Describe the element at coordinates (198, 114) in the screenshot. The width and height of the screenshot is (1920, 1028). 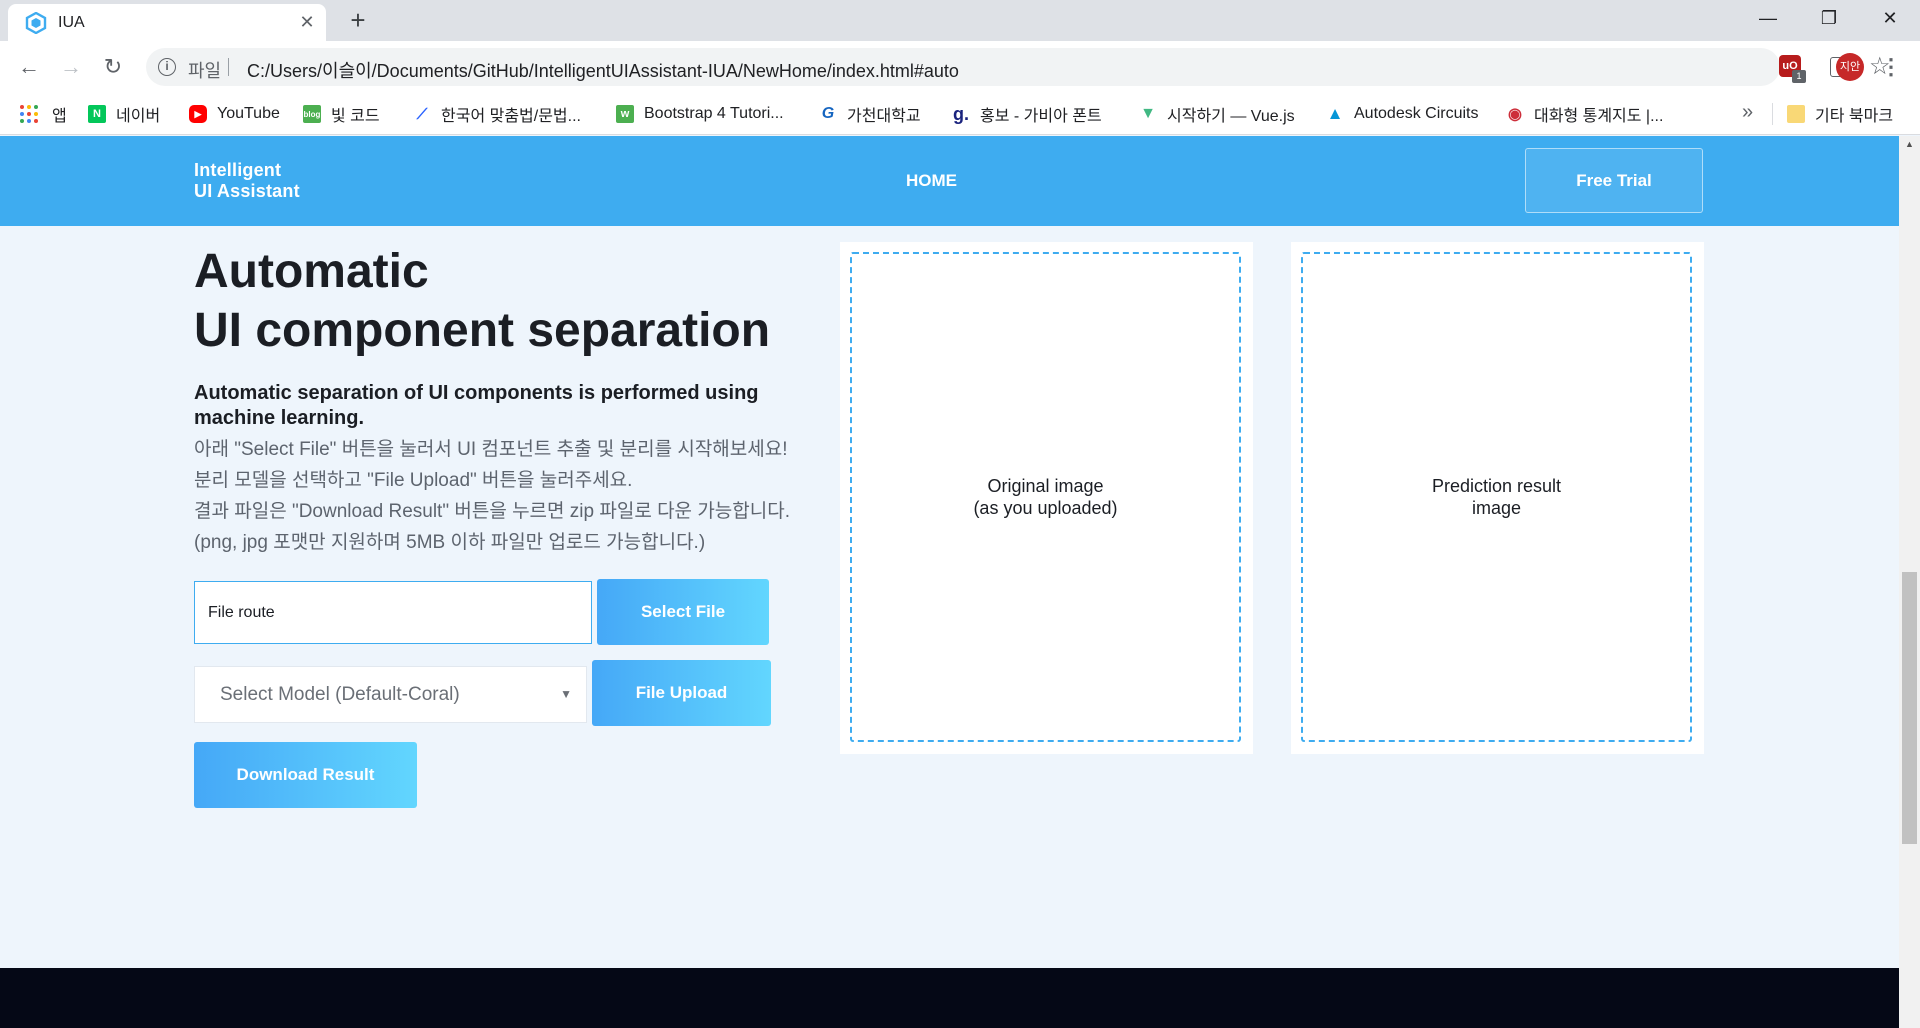
I see `youtube-icon: ▶` at that location.